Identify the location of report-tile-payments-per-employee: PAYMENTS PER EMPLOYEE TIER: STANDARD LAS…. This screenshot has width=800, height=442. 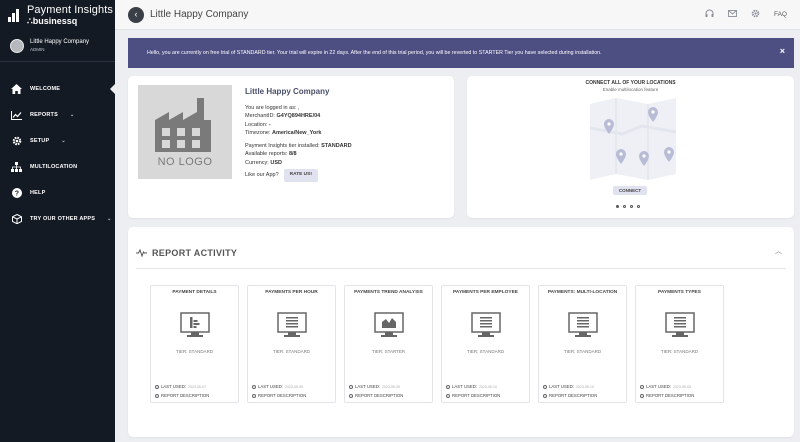
(485, 344).